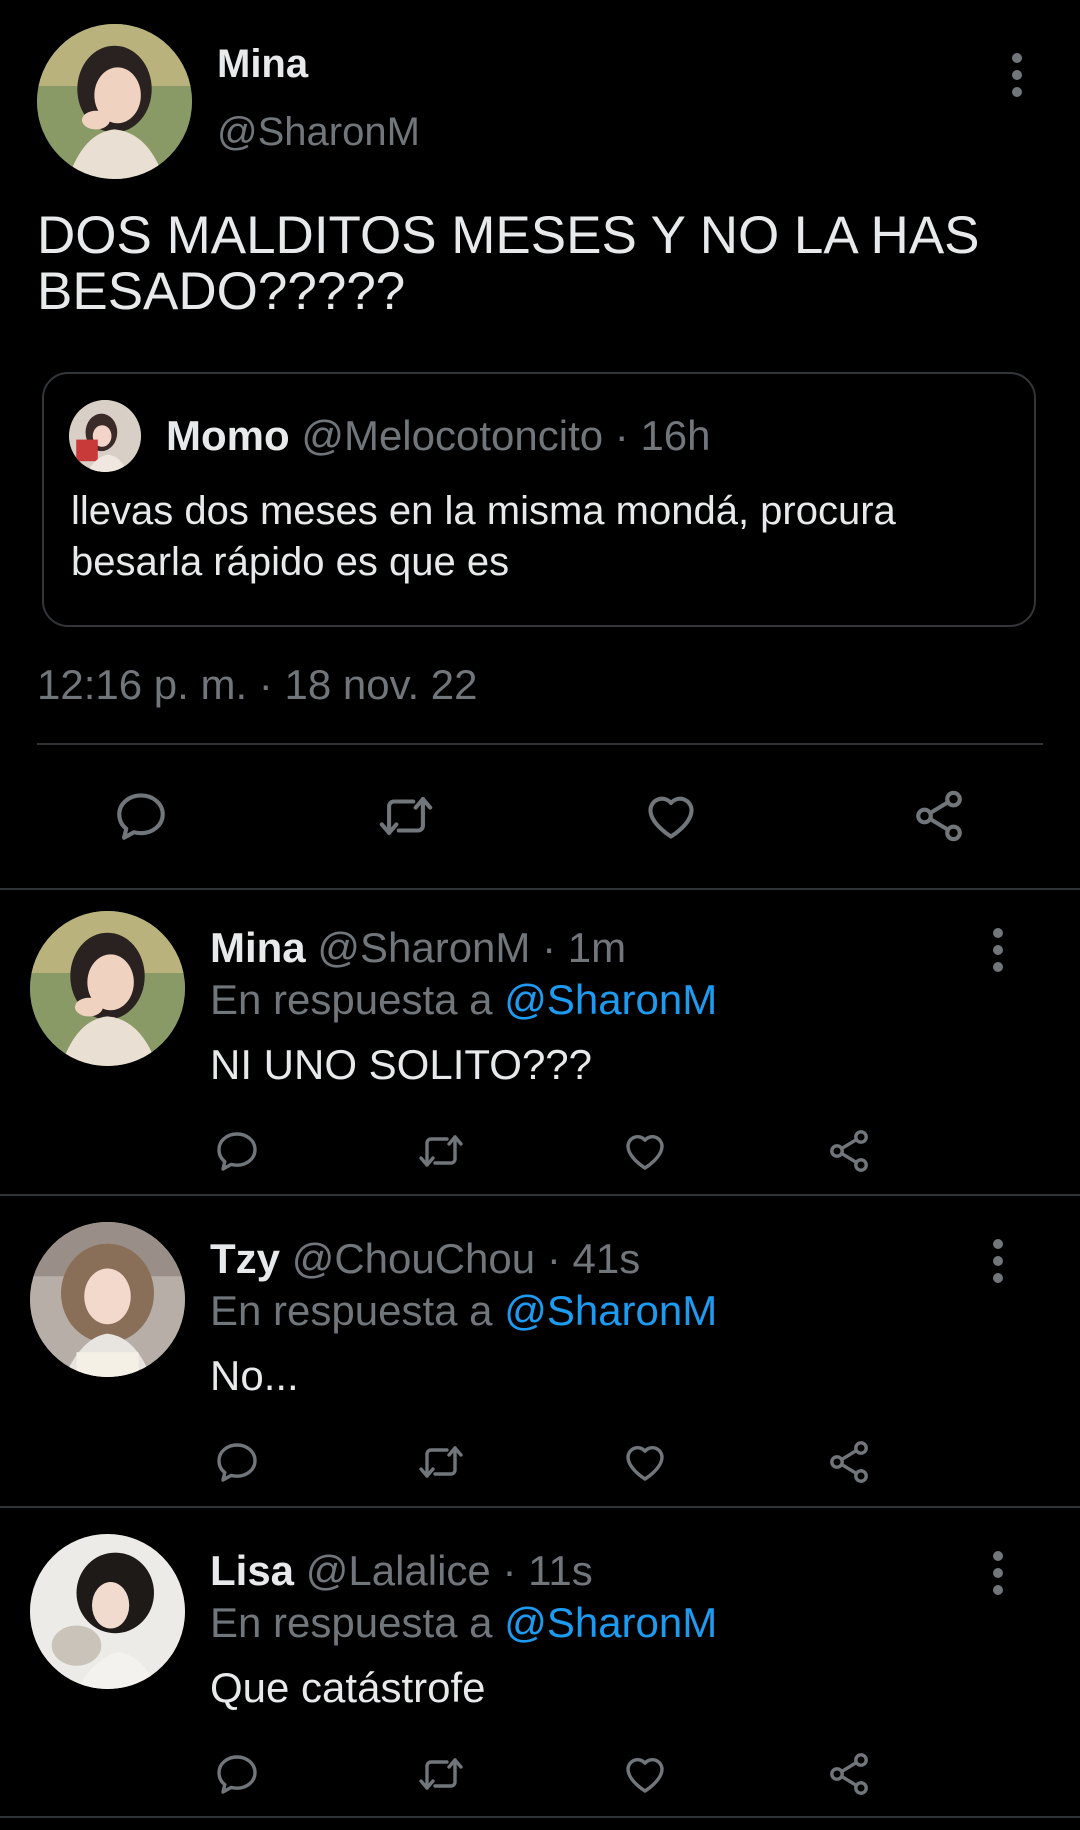 This screenshot has height=1830, width=1080. Describe the element at coordinates (348, 1687) in the screenshot. I see `reply-text: Que catástrofe` at that location.